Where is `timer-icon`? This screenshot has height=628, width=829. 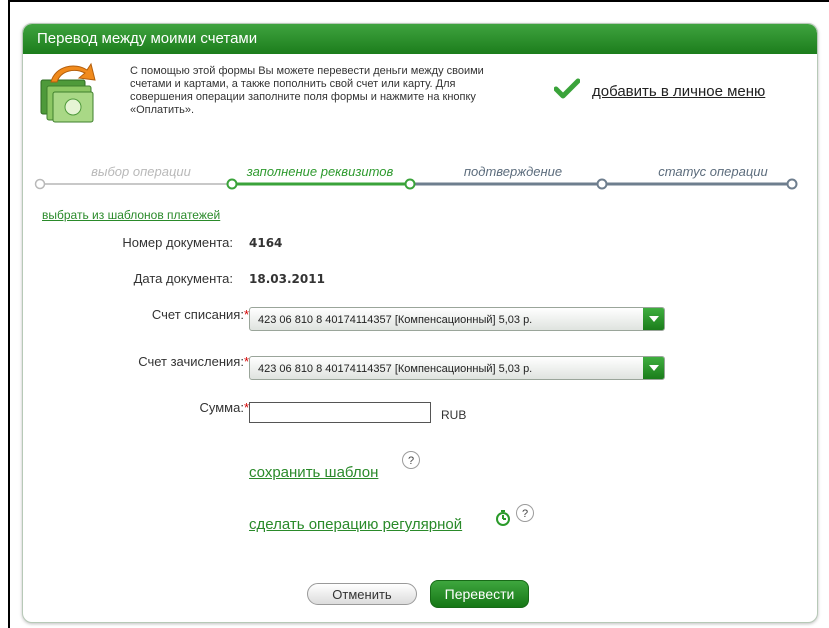
timer-icon is located at coordinates (503, 518).